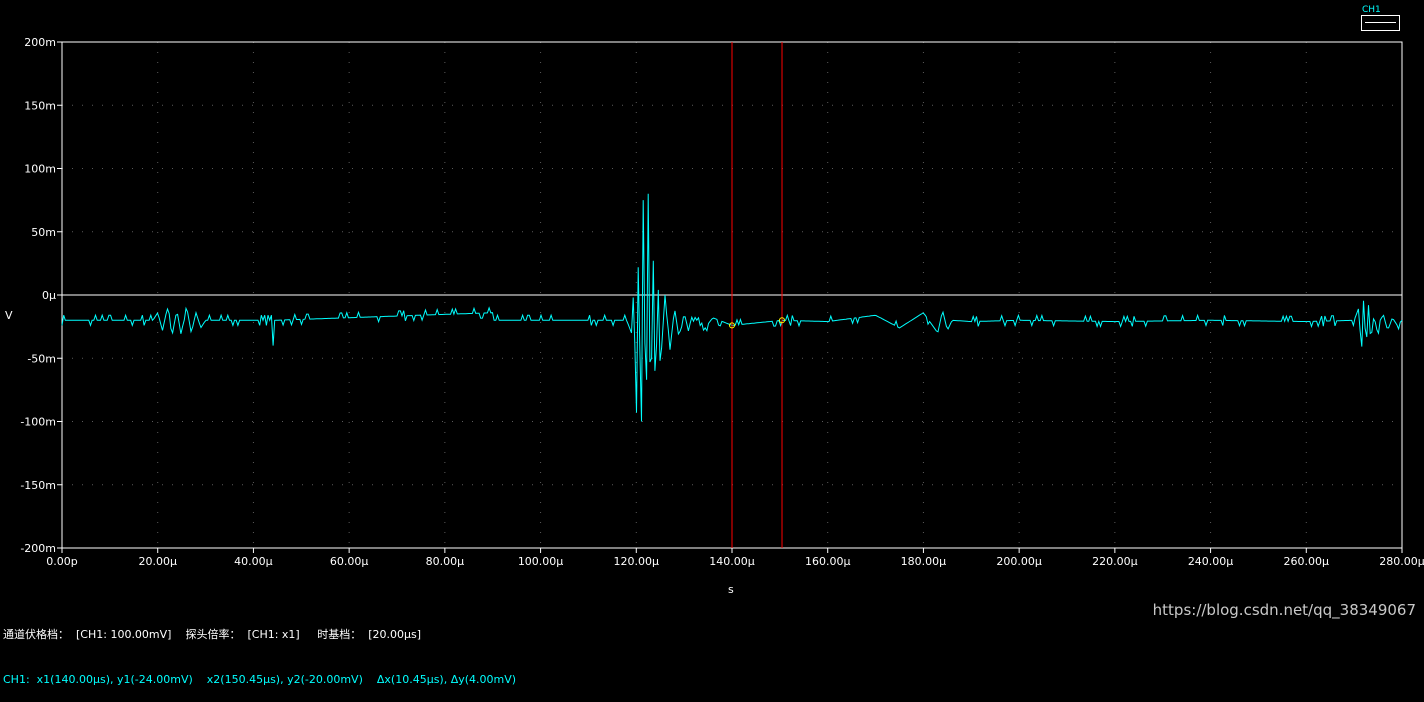  Describe the element at coordinates (157, 561) in the screenshot. I see `x-tick-label: 20.00μ` at that location.